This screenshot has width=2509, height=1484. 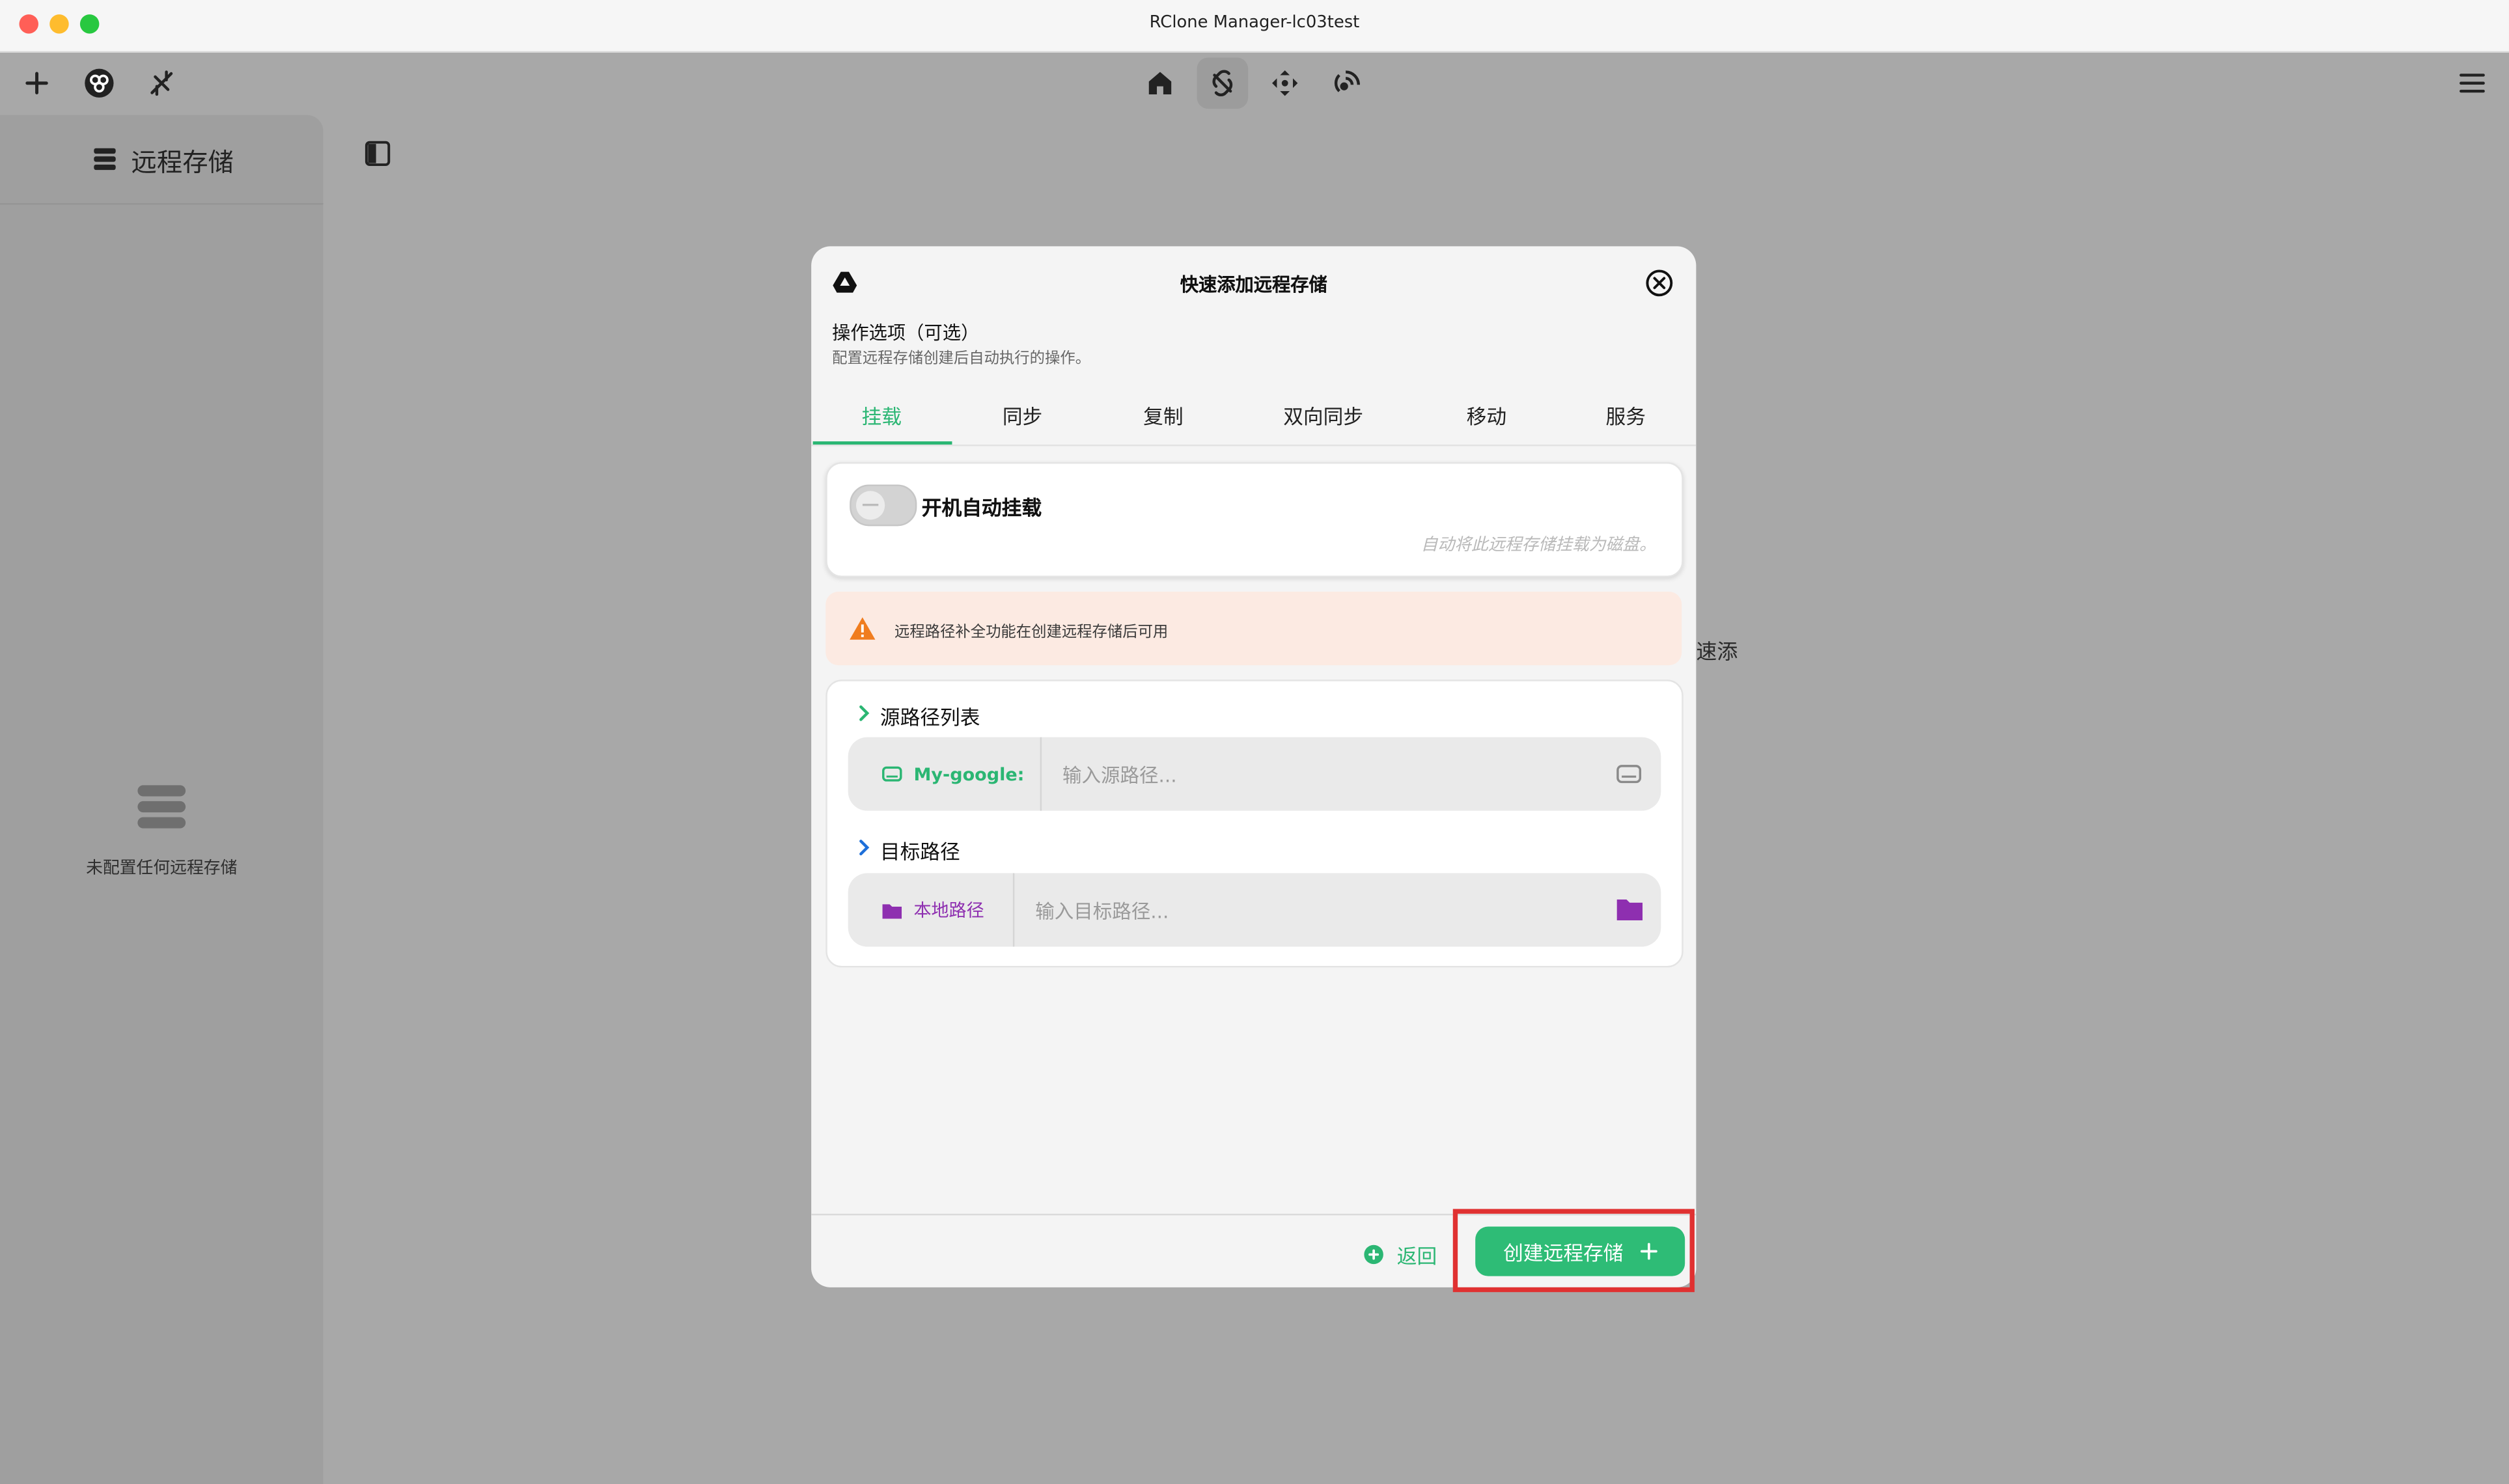 What do you see at coordinates (1717, 653) in the screenshot?
I see `background-partial-text: 速添` at bounding box center [1717, 653].